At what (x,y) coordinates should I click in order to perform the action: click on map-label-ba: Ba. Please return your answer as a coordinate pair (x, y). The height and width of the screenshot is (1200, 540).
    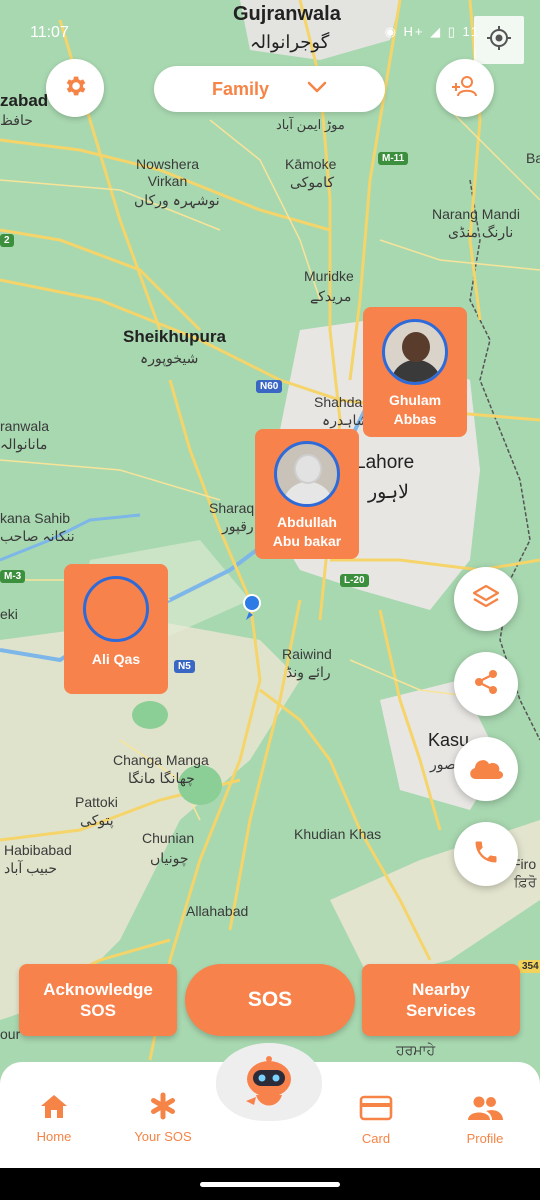
    Looking at the image, I should click on (533, 158).